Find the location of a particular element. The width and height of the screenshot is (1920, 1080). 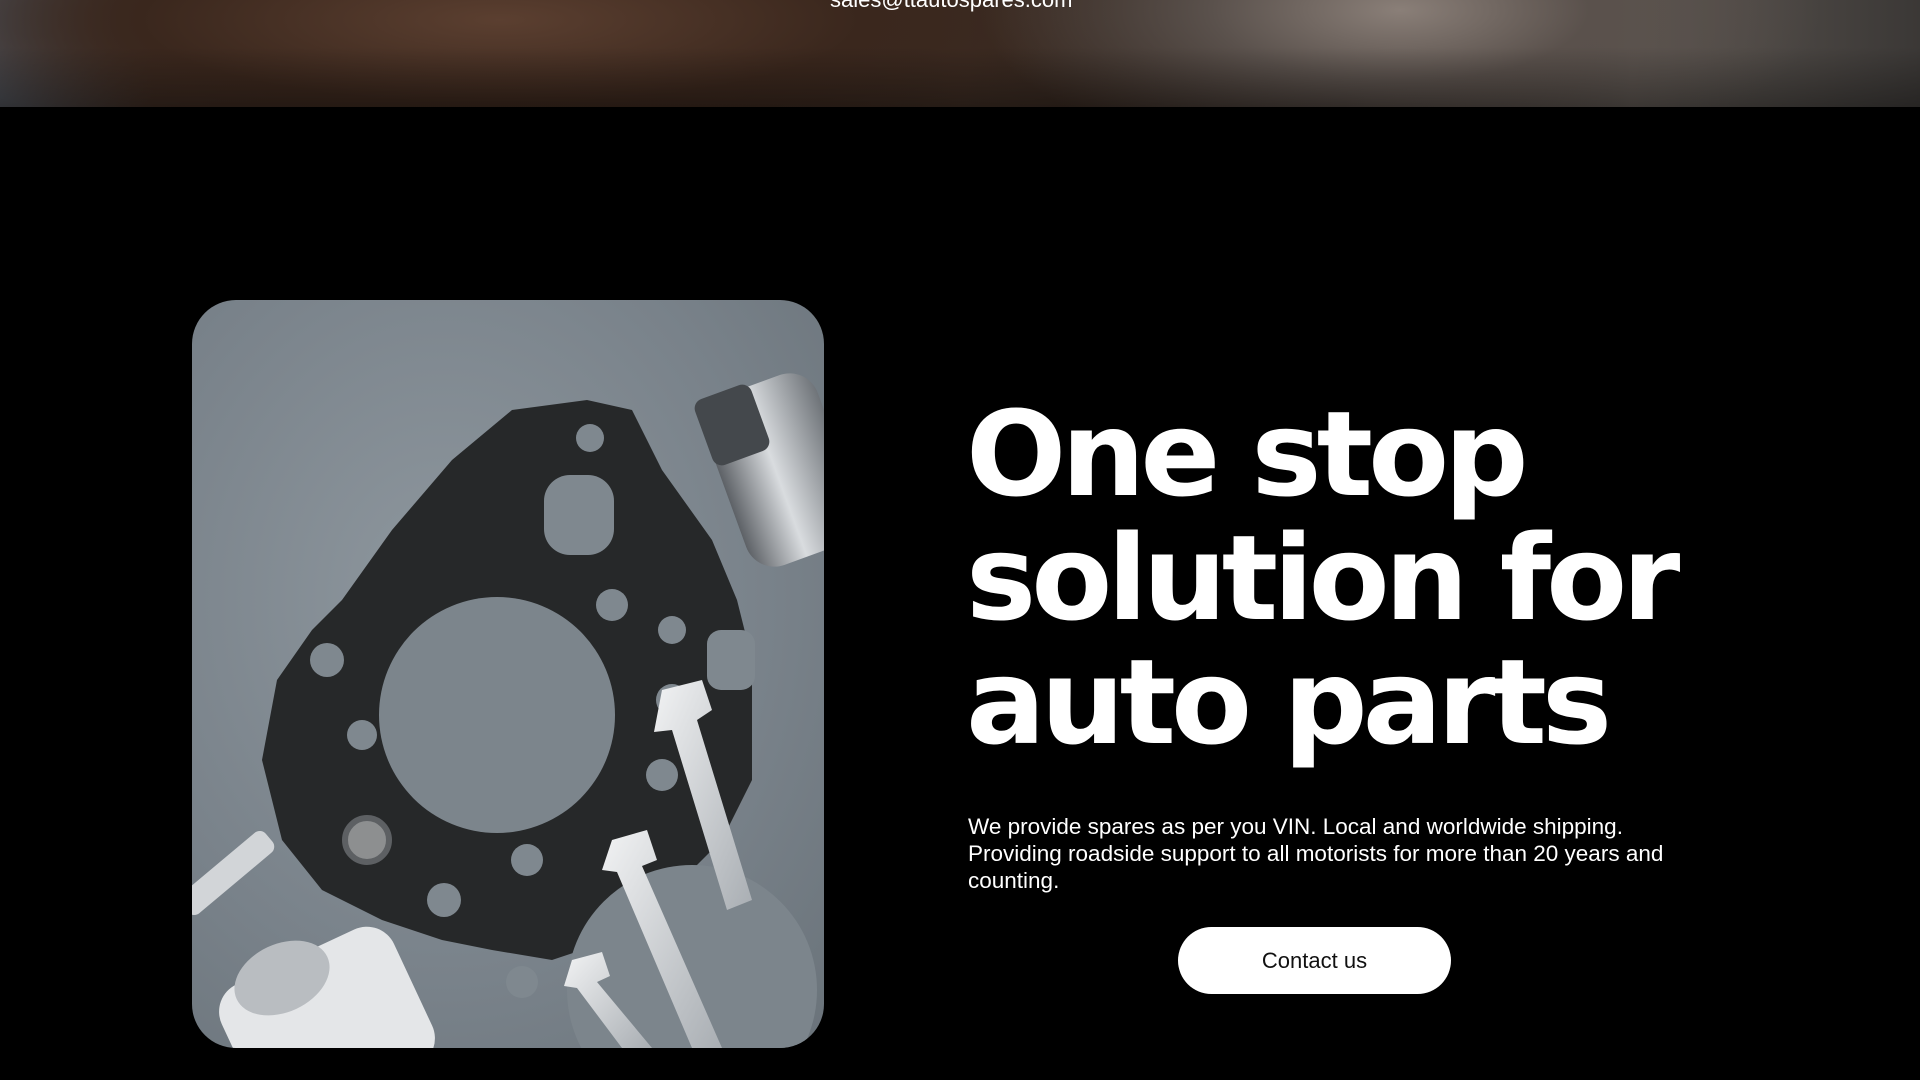

page-headline: One stop solution for auto parts is located at coordinates (1323, 578).